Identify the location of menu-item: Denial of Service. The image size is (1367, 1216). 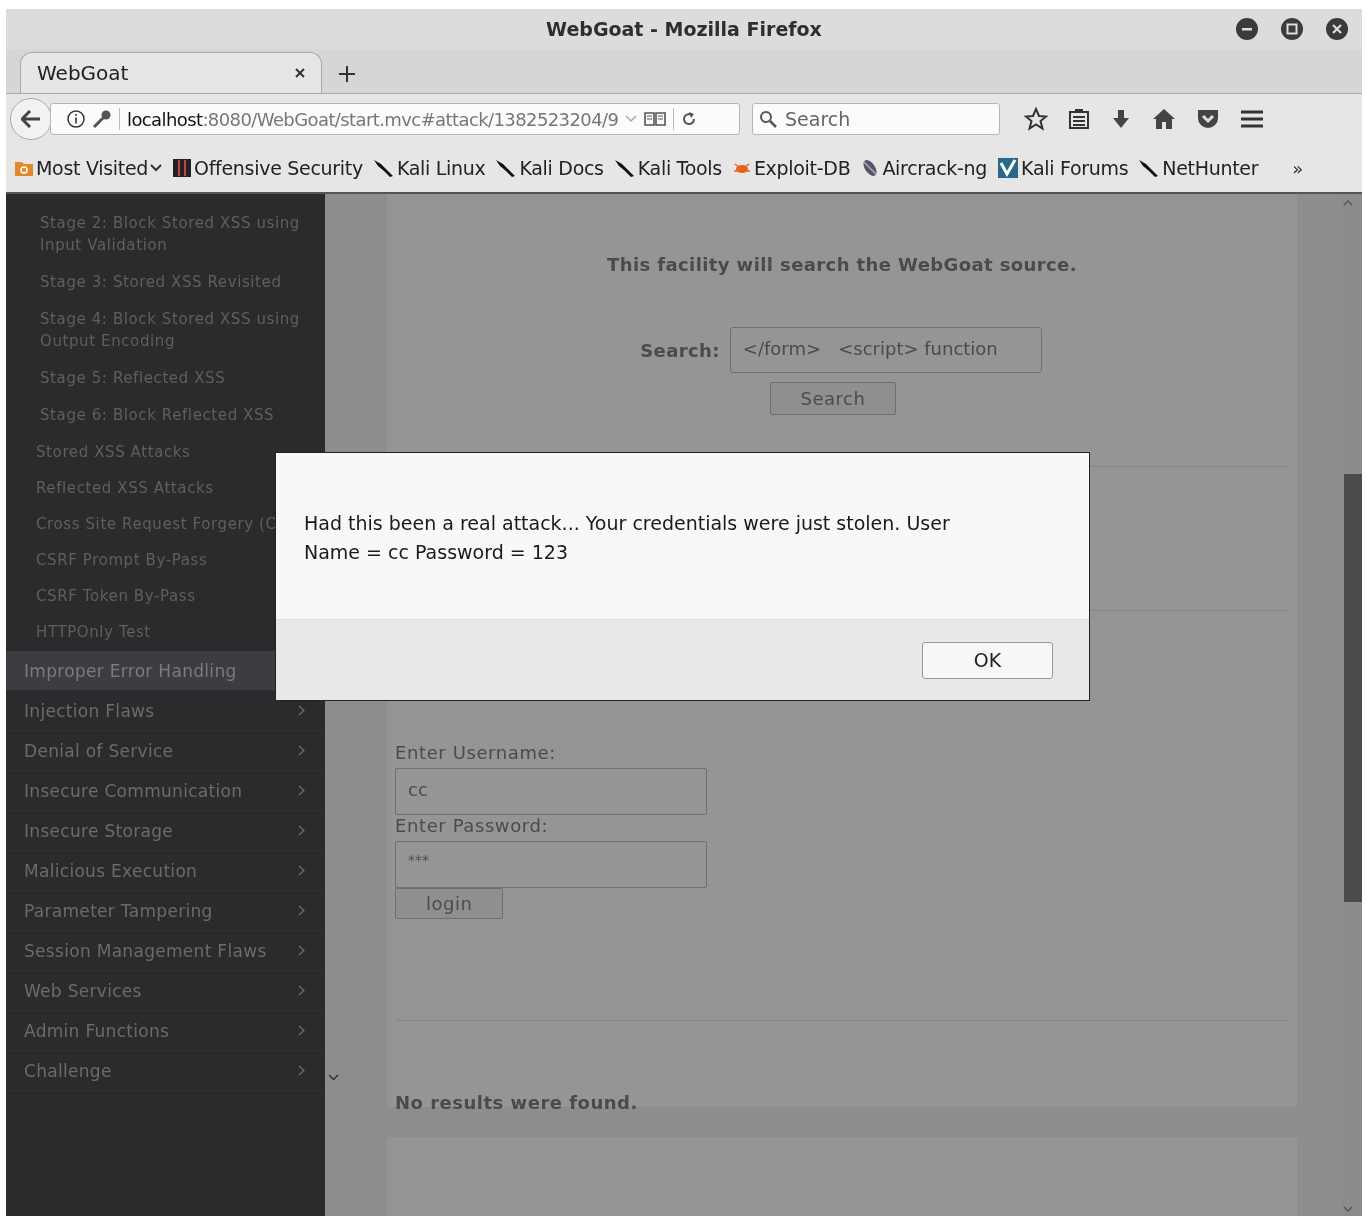
(165, 751).